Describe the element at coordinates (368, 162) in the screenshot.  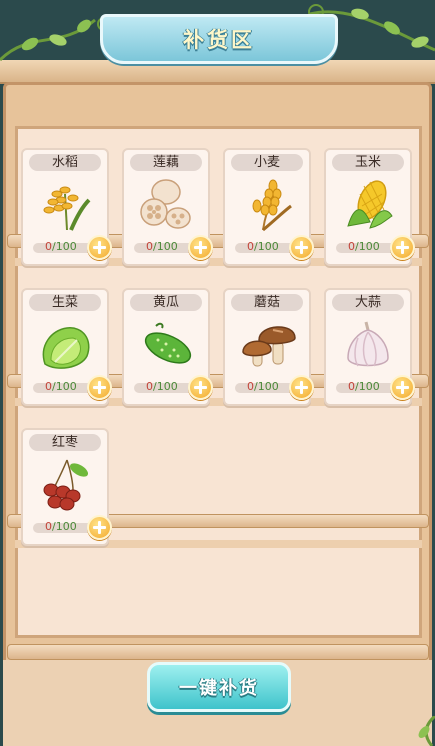
I see `item-name: 玉米` at that location.